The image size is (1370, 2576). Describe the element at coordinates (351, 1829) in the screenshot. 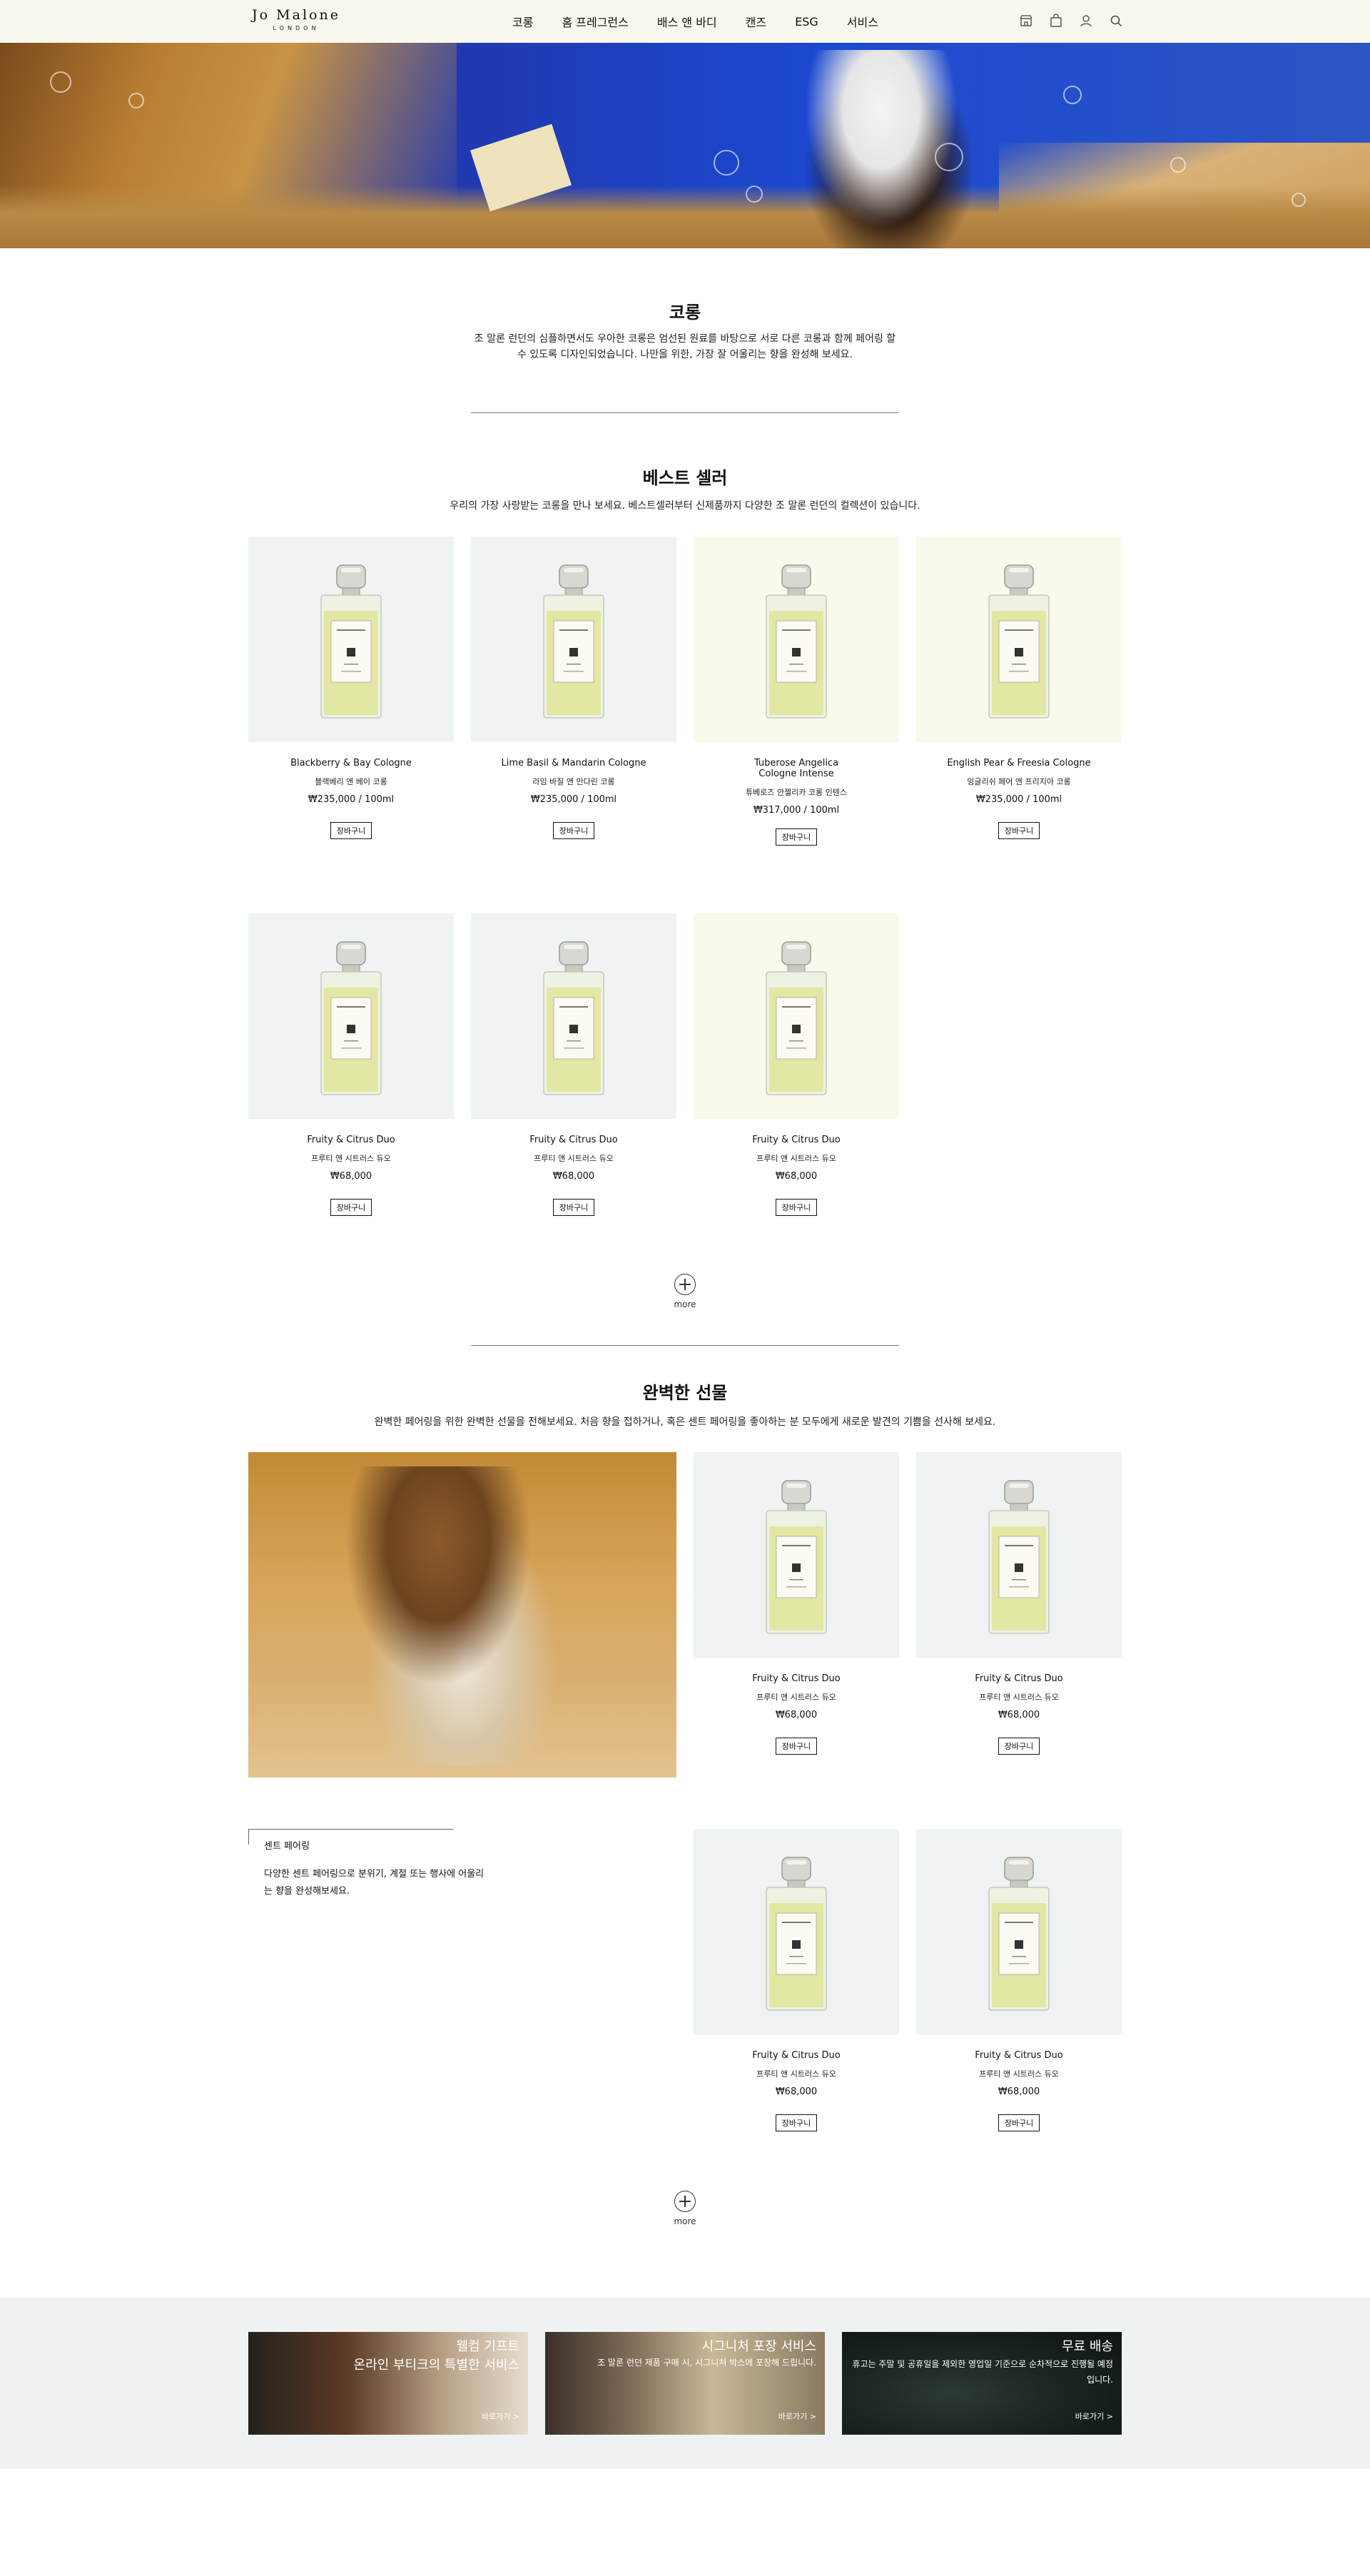

I see `scent-pairing-rule` at that location.